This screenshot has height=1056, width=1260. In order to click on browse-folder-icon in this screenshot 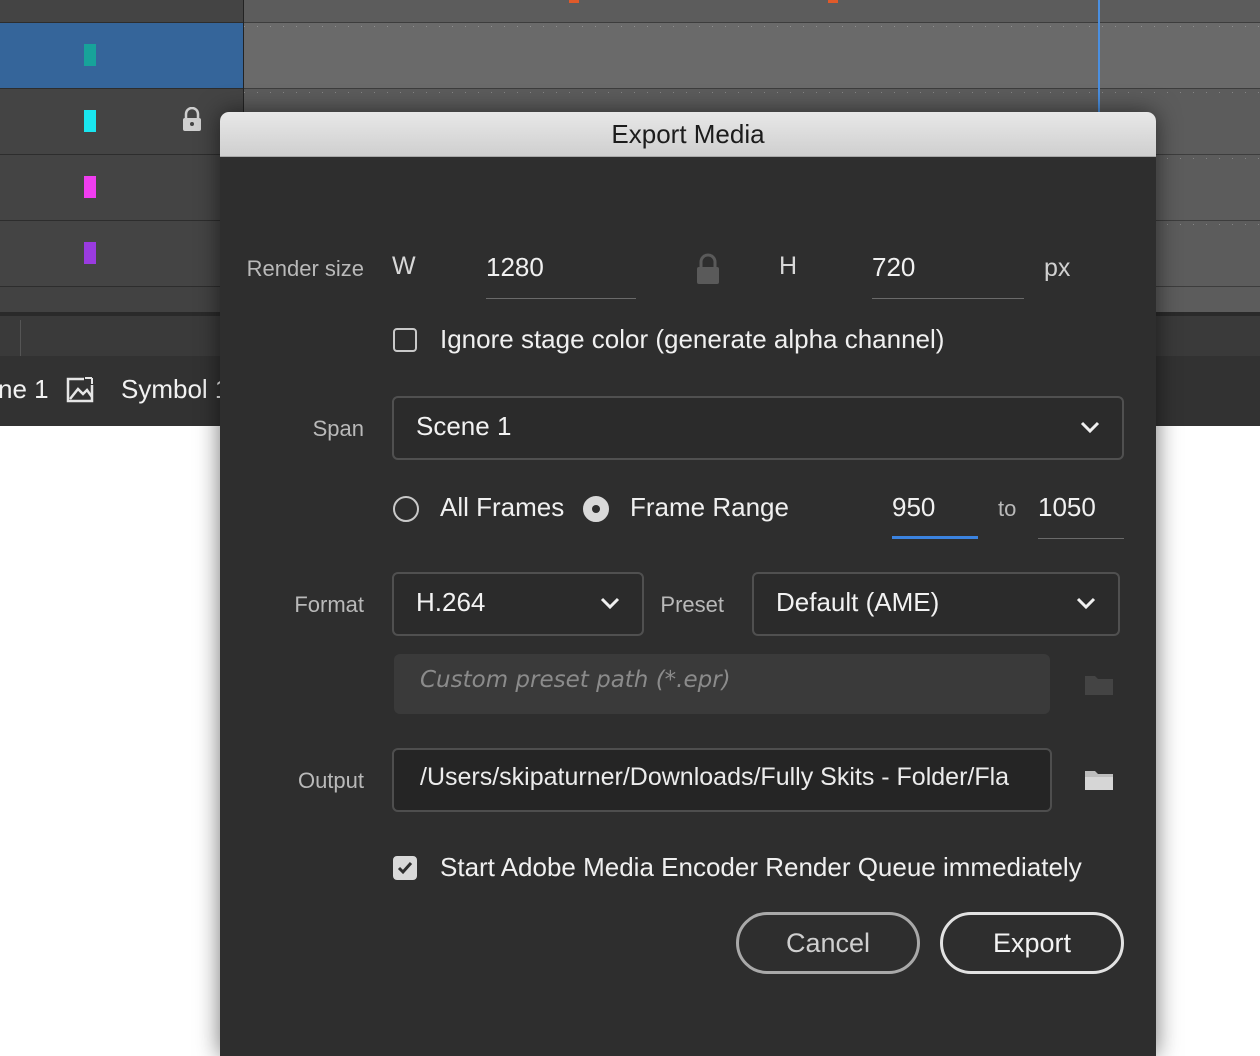, I will do `click(1099, 780)`.